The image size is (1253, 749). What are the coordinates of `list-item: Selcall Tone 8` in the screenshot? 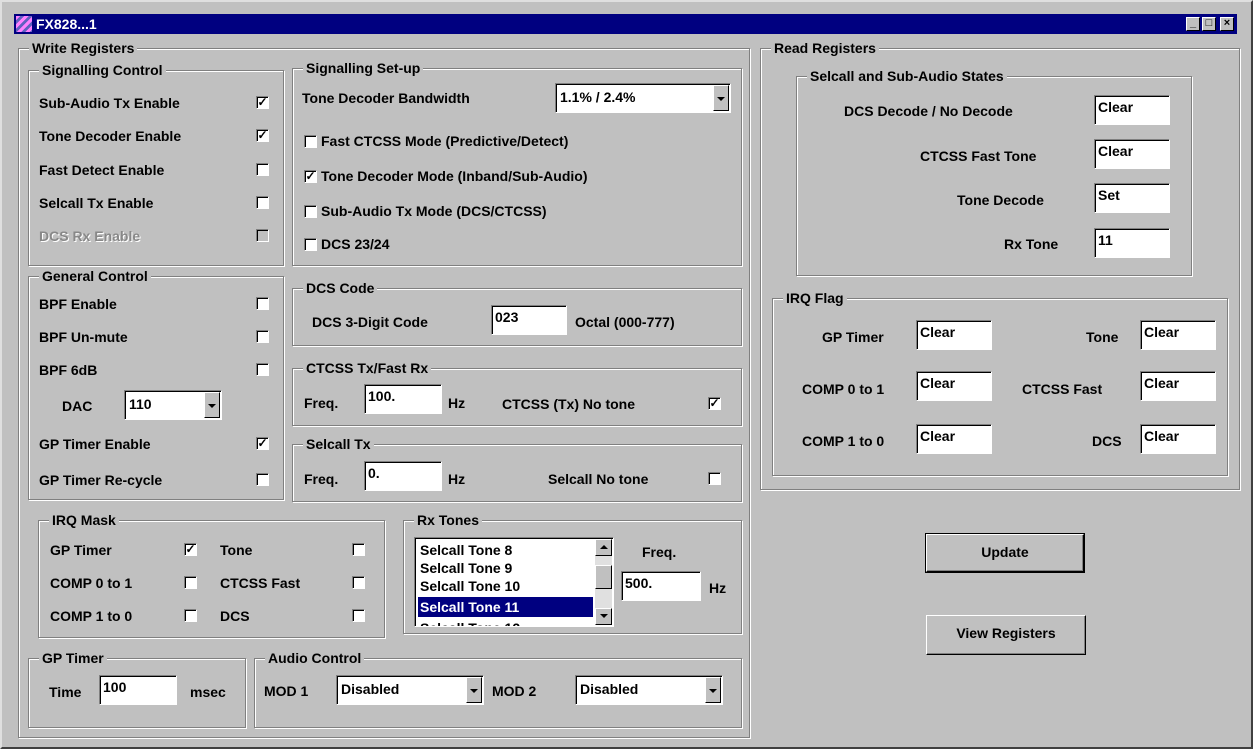 It's located at (505, 550).